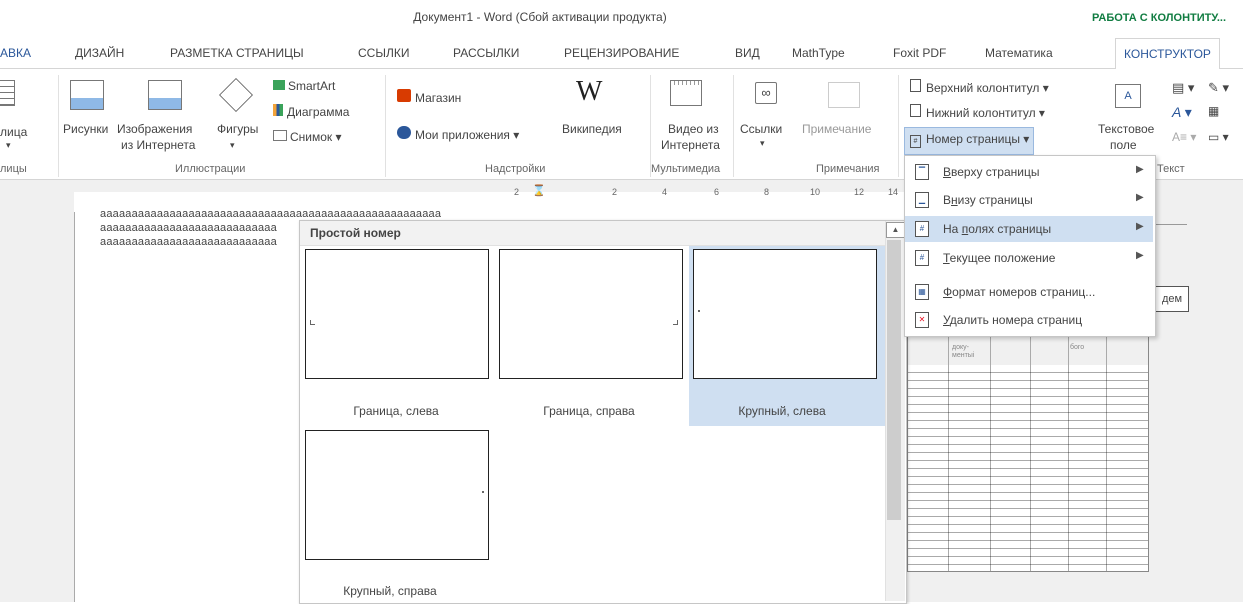 The image size is (1243, 604). Describe the element at coordinates (390, 591) in the screenshot. I see `gallery-item-label: Крупный, справа` at that location.